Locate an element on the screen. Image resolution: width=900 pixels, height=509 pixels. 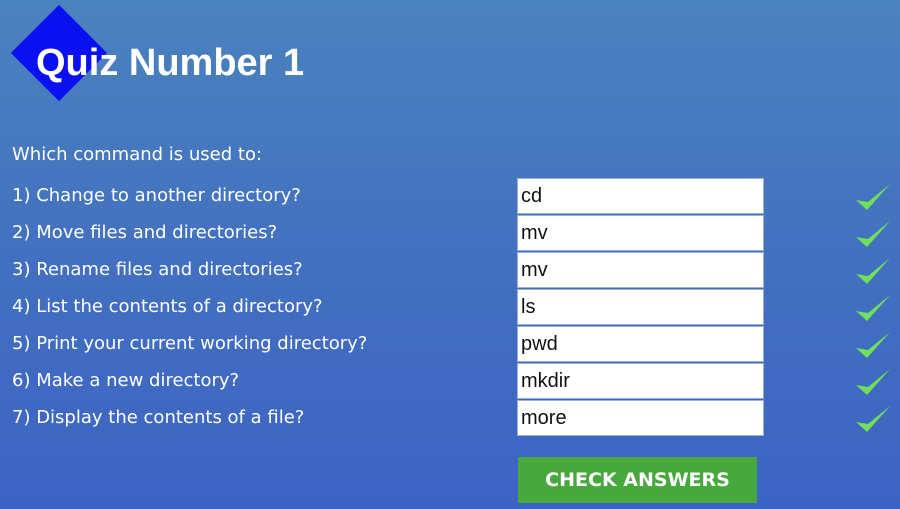
question-label-6: 6) Make a new directory? is located at coordinates (126, 380).